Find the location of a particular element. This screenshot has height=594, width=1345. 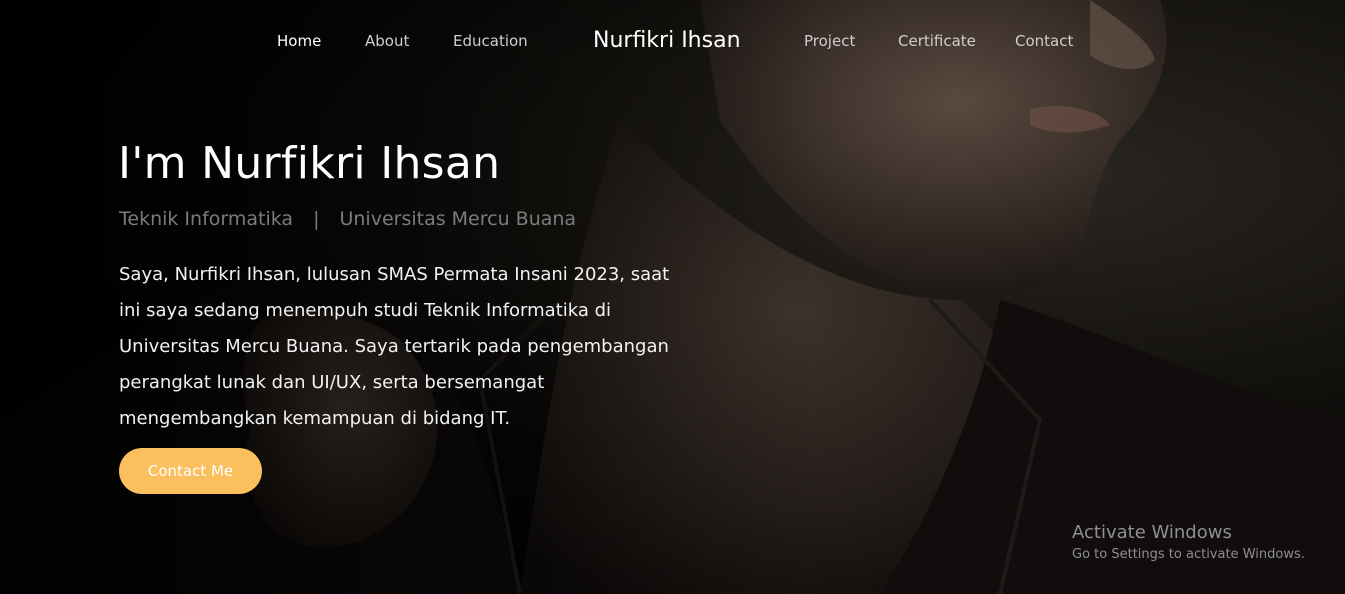

nav-contact-link: Contact is located at coordinates (1044, 41).